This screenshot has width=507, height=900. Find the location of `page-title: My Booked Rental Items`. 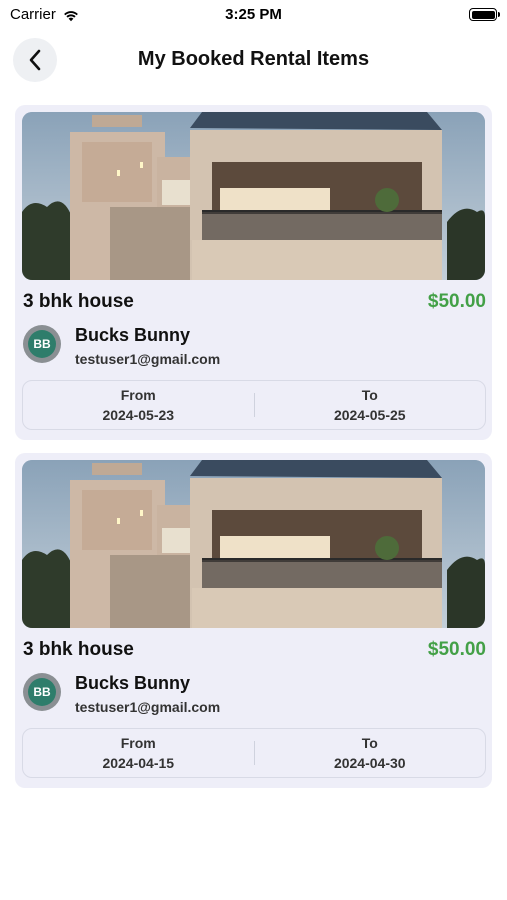

page-title: My Booked Rental Items is located at coordinates (253, 59).